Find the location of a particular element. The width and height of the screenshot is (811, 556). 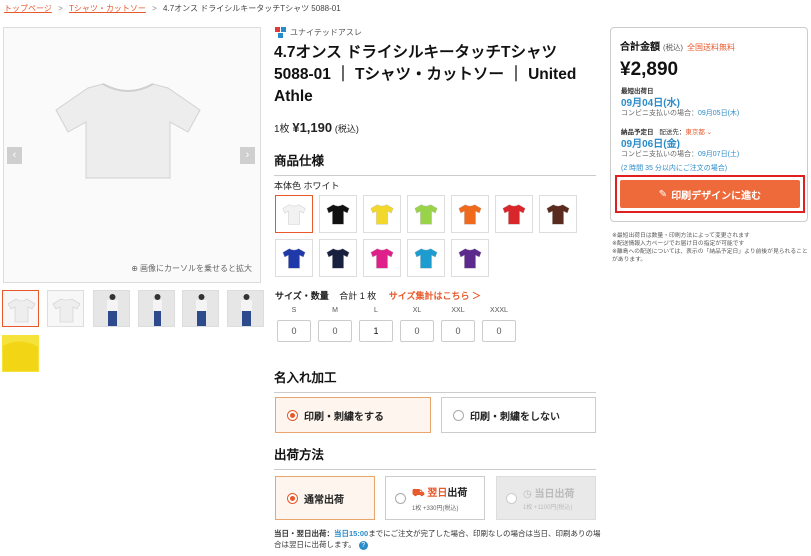

radio-disabled-icon is located at coordinates (511, 498).